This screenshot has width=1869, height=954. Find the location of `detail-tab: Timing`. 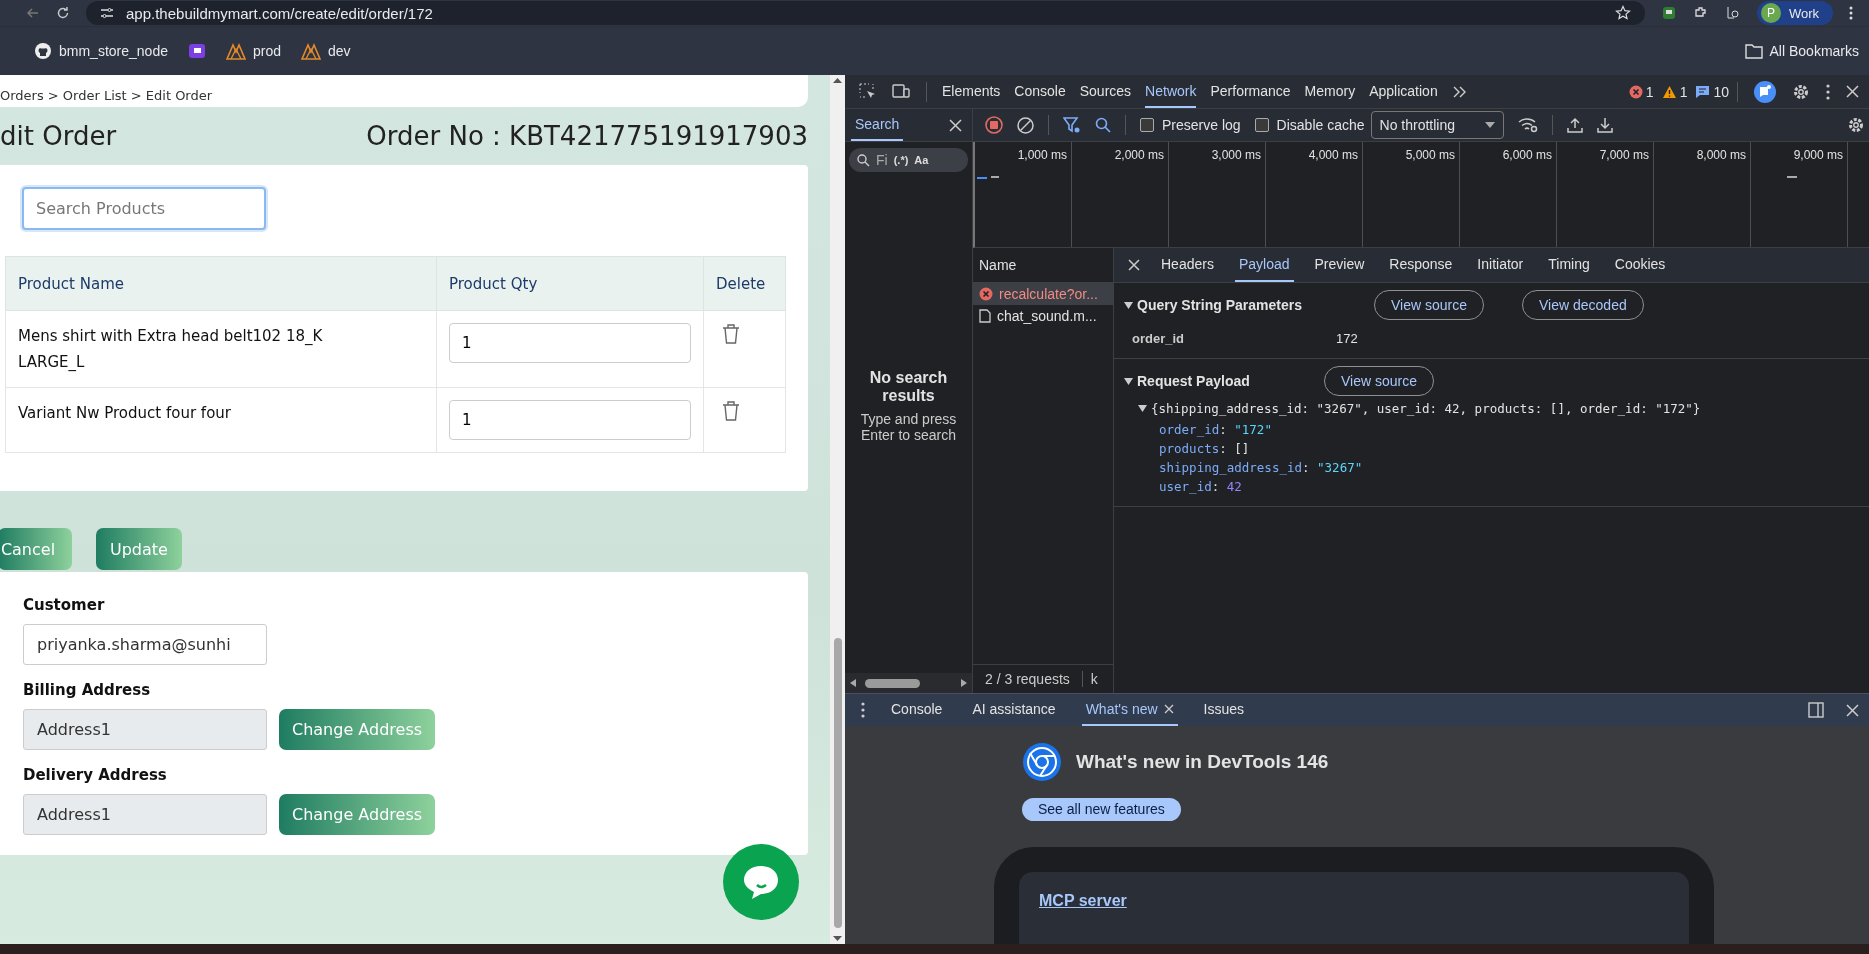

detail-tab: Timing is located at coordinates (1569, 265).